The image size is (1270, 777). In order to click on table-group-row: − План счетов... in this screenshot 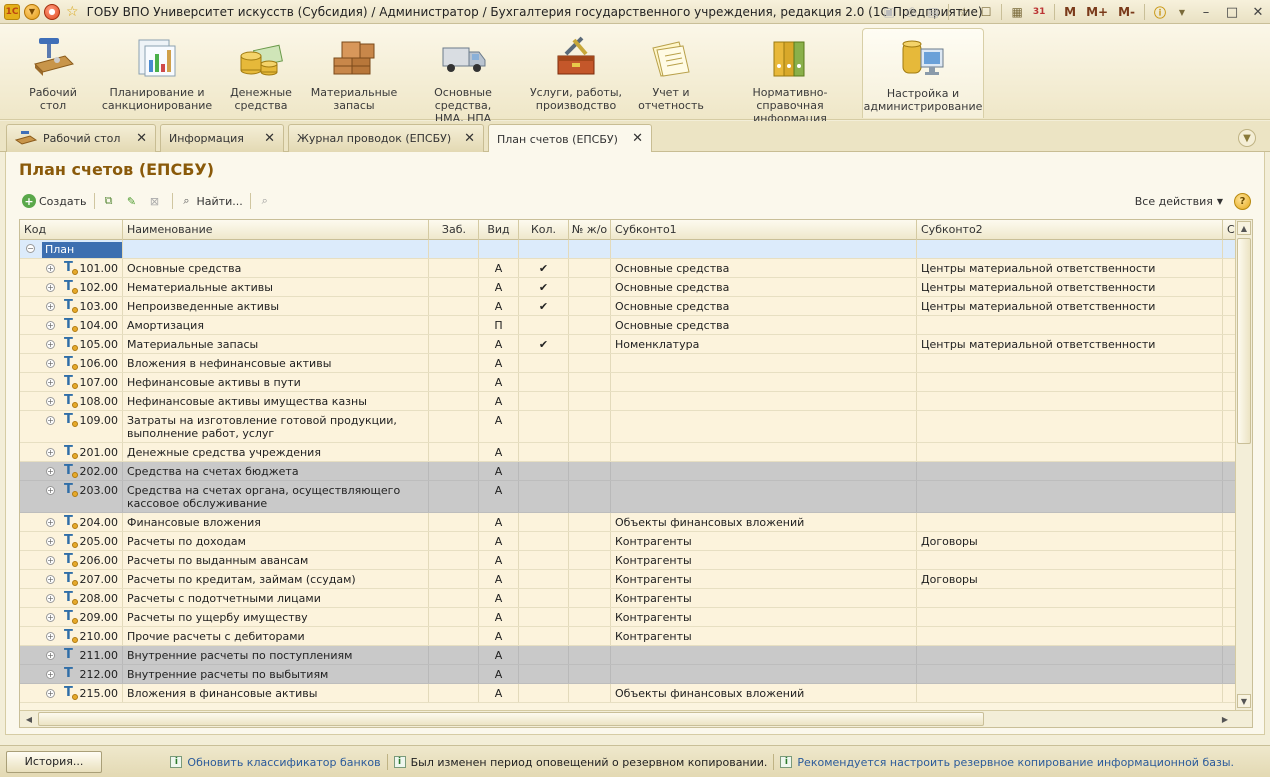, I will do `click(628, 249)`.